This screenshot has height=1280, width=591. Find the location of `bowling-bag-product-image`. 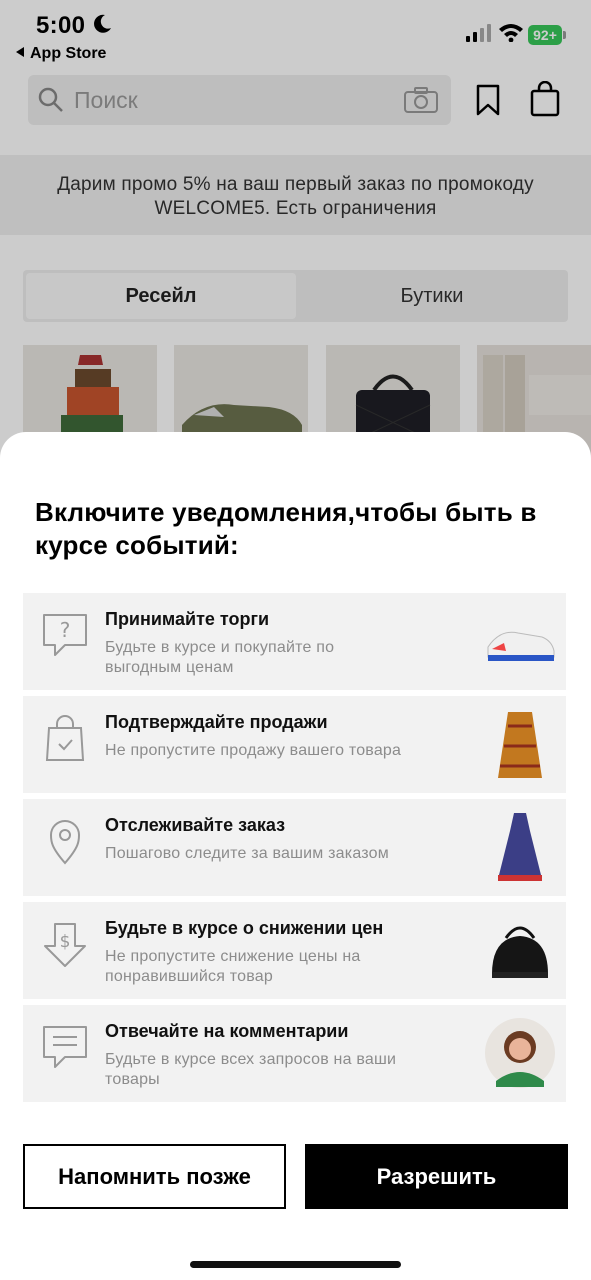

bowling-bag-product-image is located at coordinates (520, 952).